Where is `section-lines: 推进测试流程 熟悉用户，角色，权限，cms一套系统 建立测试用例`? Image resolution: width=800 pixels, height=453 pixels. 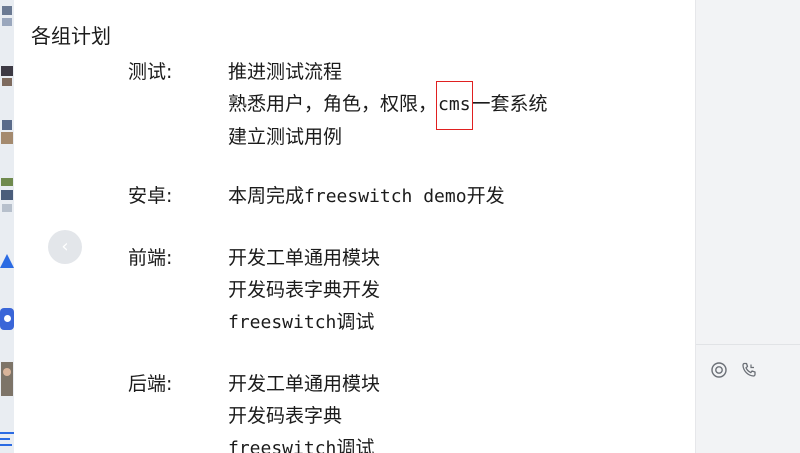
section-lines: 推进测试流程 熟悉用户，角色，权限，cms一套系统 建立测试用例 is located at coordinates (388, 104).